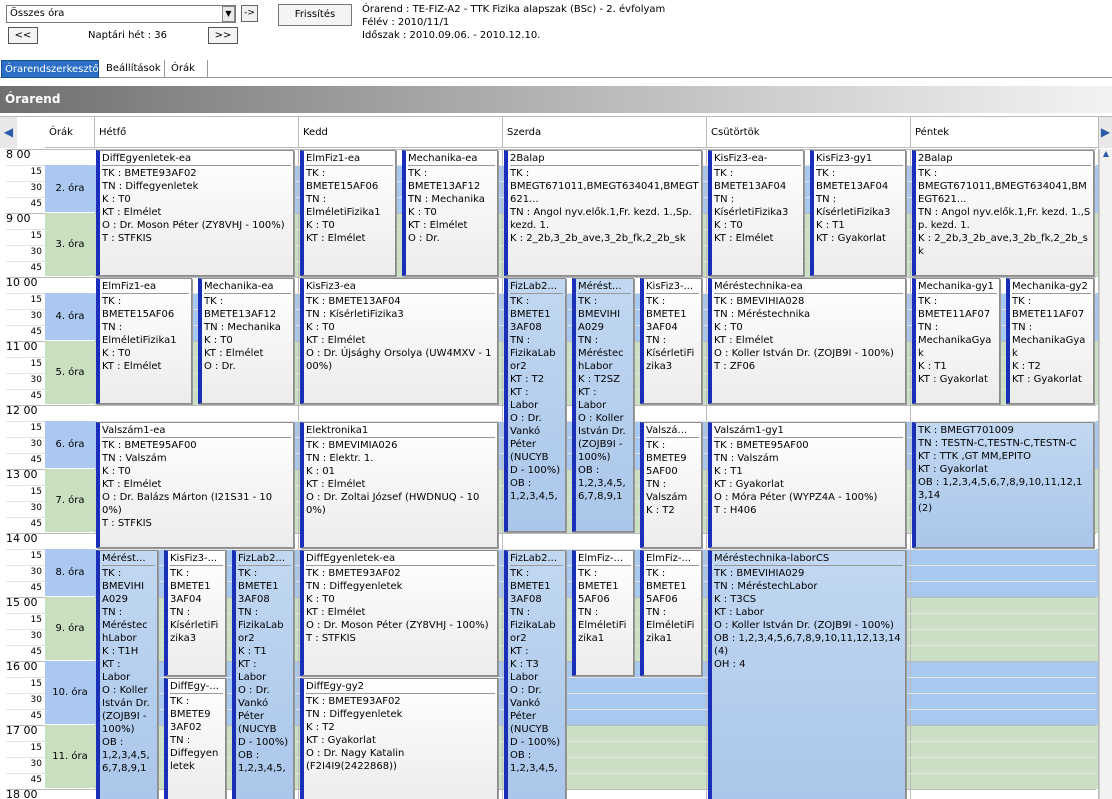  Describe the element at coordinates (397, 625) in the screenshot. I see `event-line: O : Dr. Moson Péter (ZY8VHJ - 100%)` at that location.